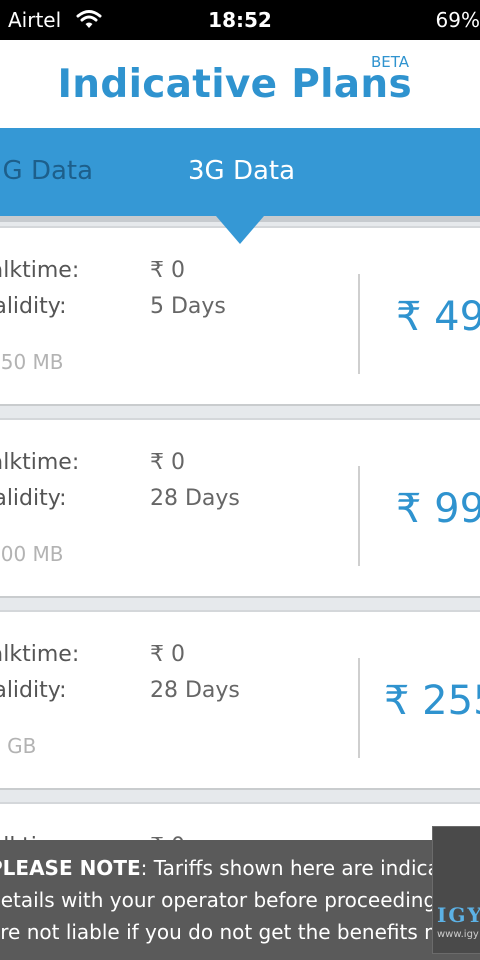 The image size is (480, 960). What do you see at coordinates (70, 868) in the screenshot?
I see `disclaimer-lead: PLEASE NOTE` at bounding box center [70, 868].